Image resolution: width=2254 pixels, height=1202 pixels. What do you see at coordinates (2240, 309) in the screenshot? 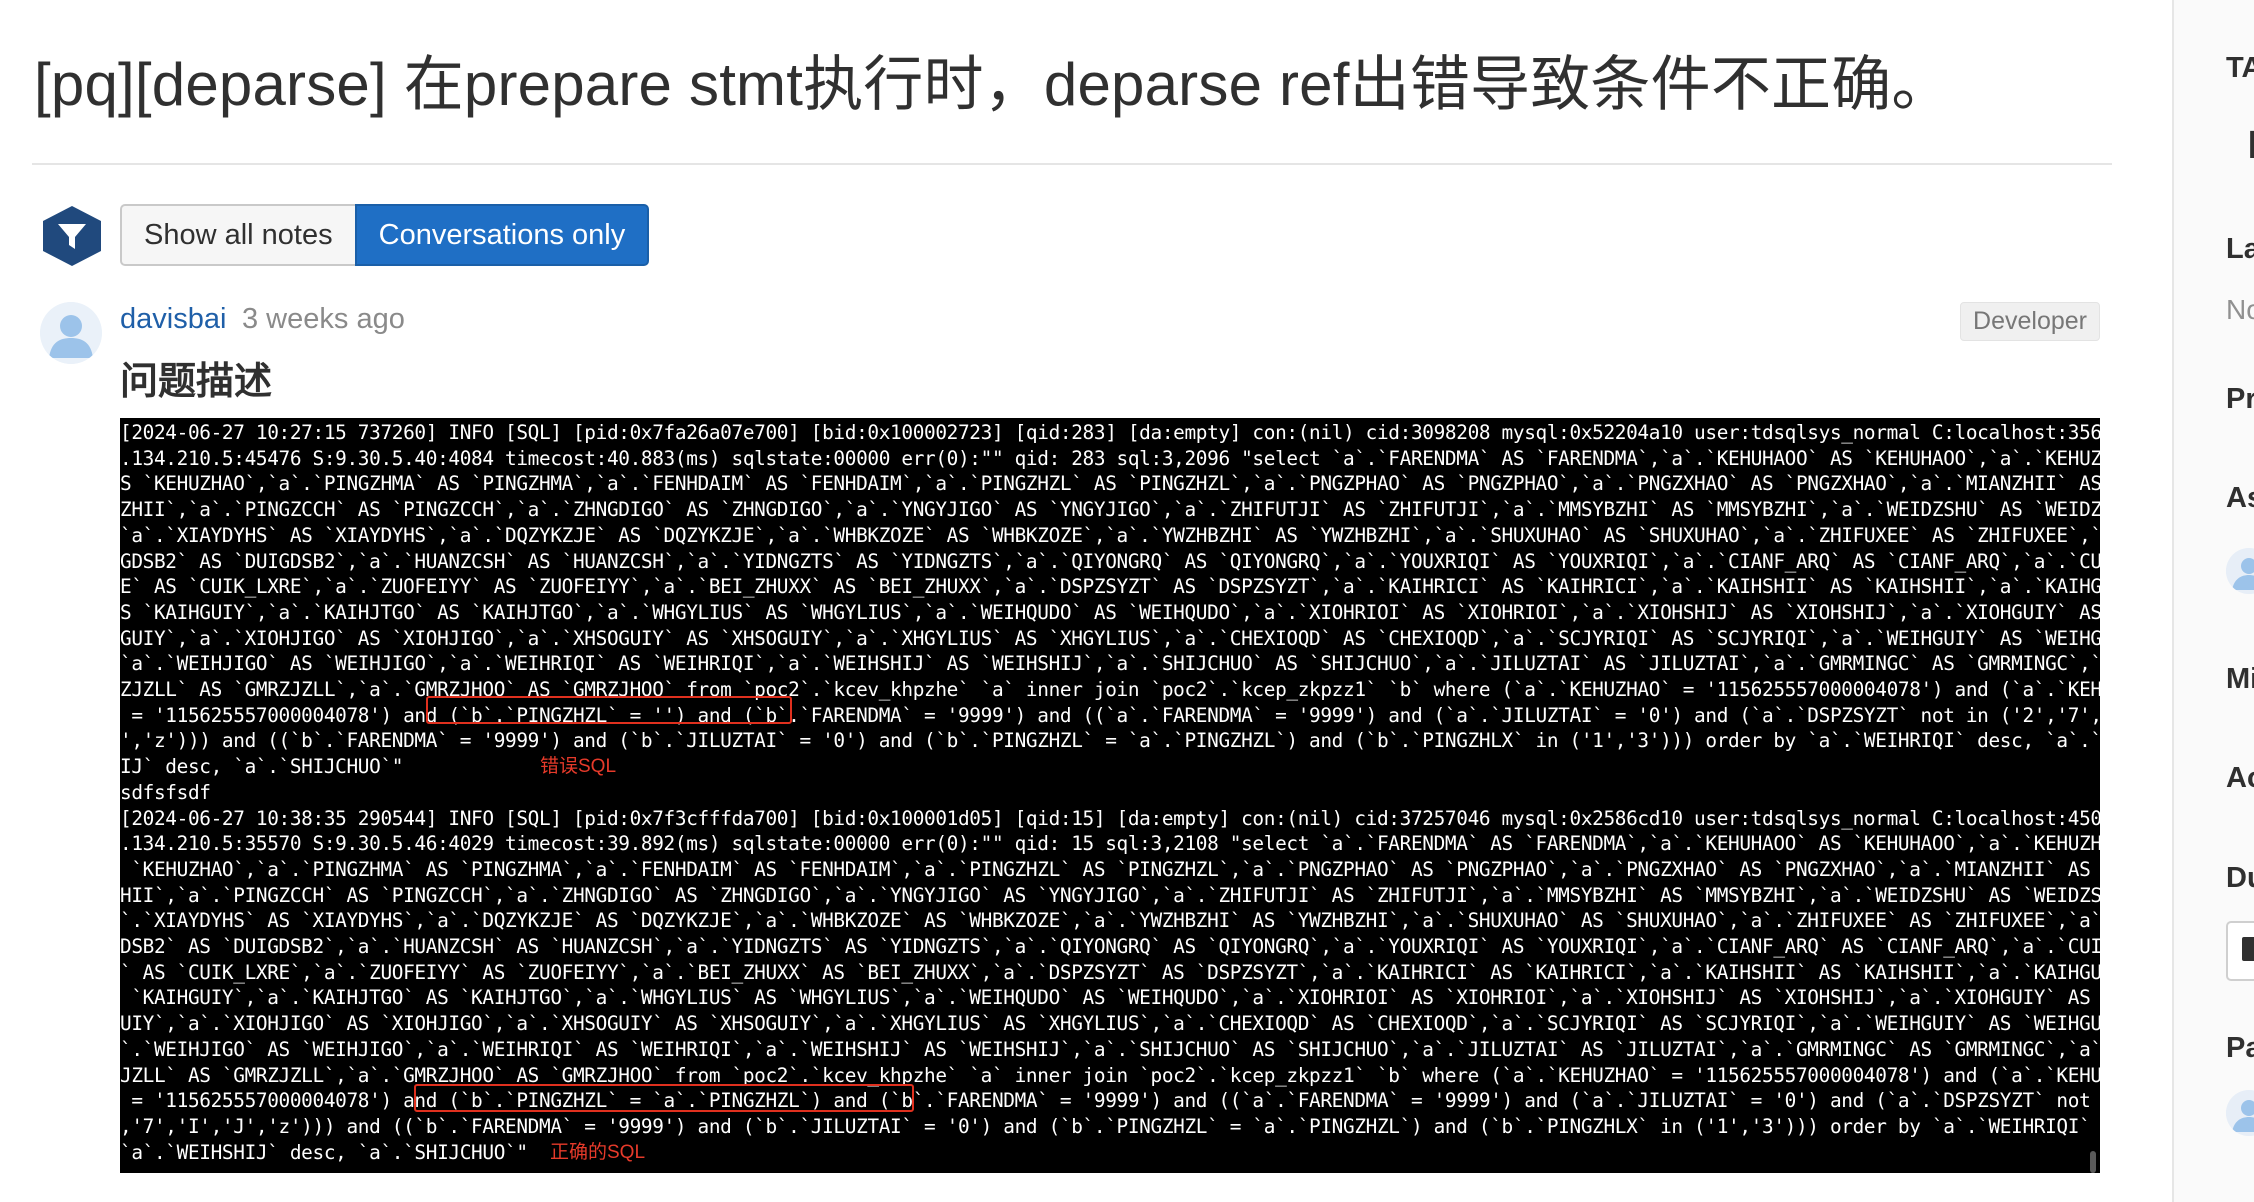
I see `sidebar-labels-value: No` at bounding box center [2240, 309].